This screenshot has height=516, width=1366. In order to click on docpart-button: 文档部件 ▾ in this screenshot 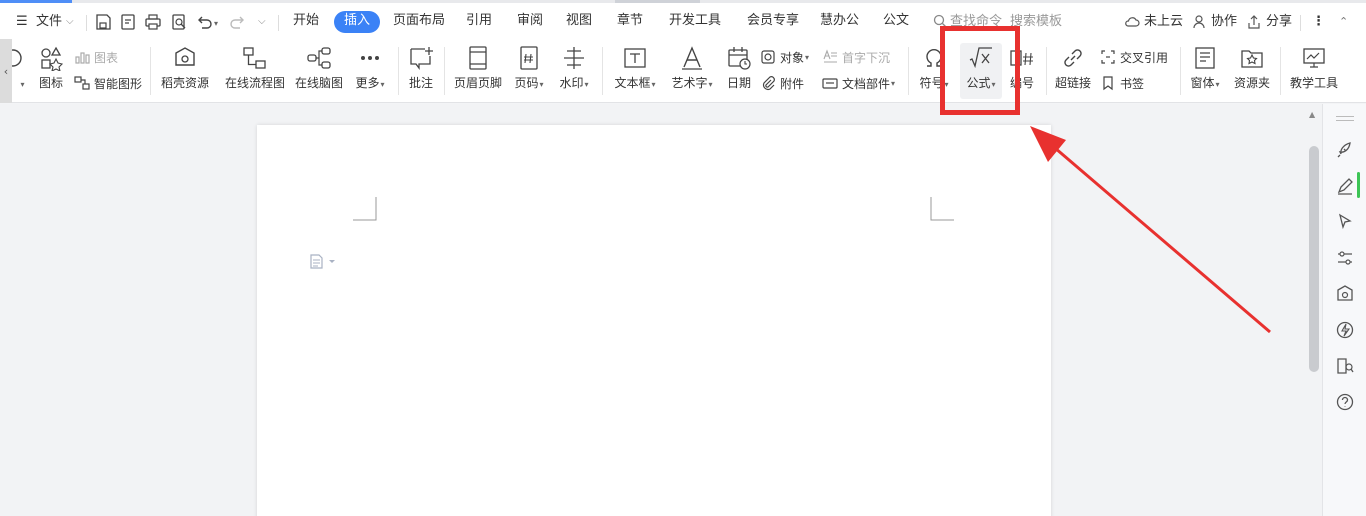, I will do `click(858, 83)`.